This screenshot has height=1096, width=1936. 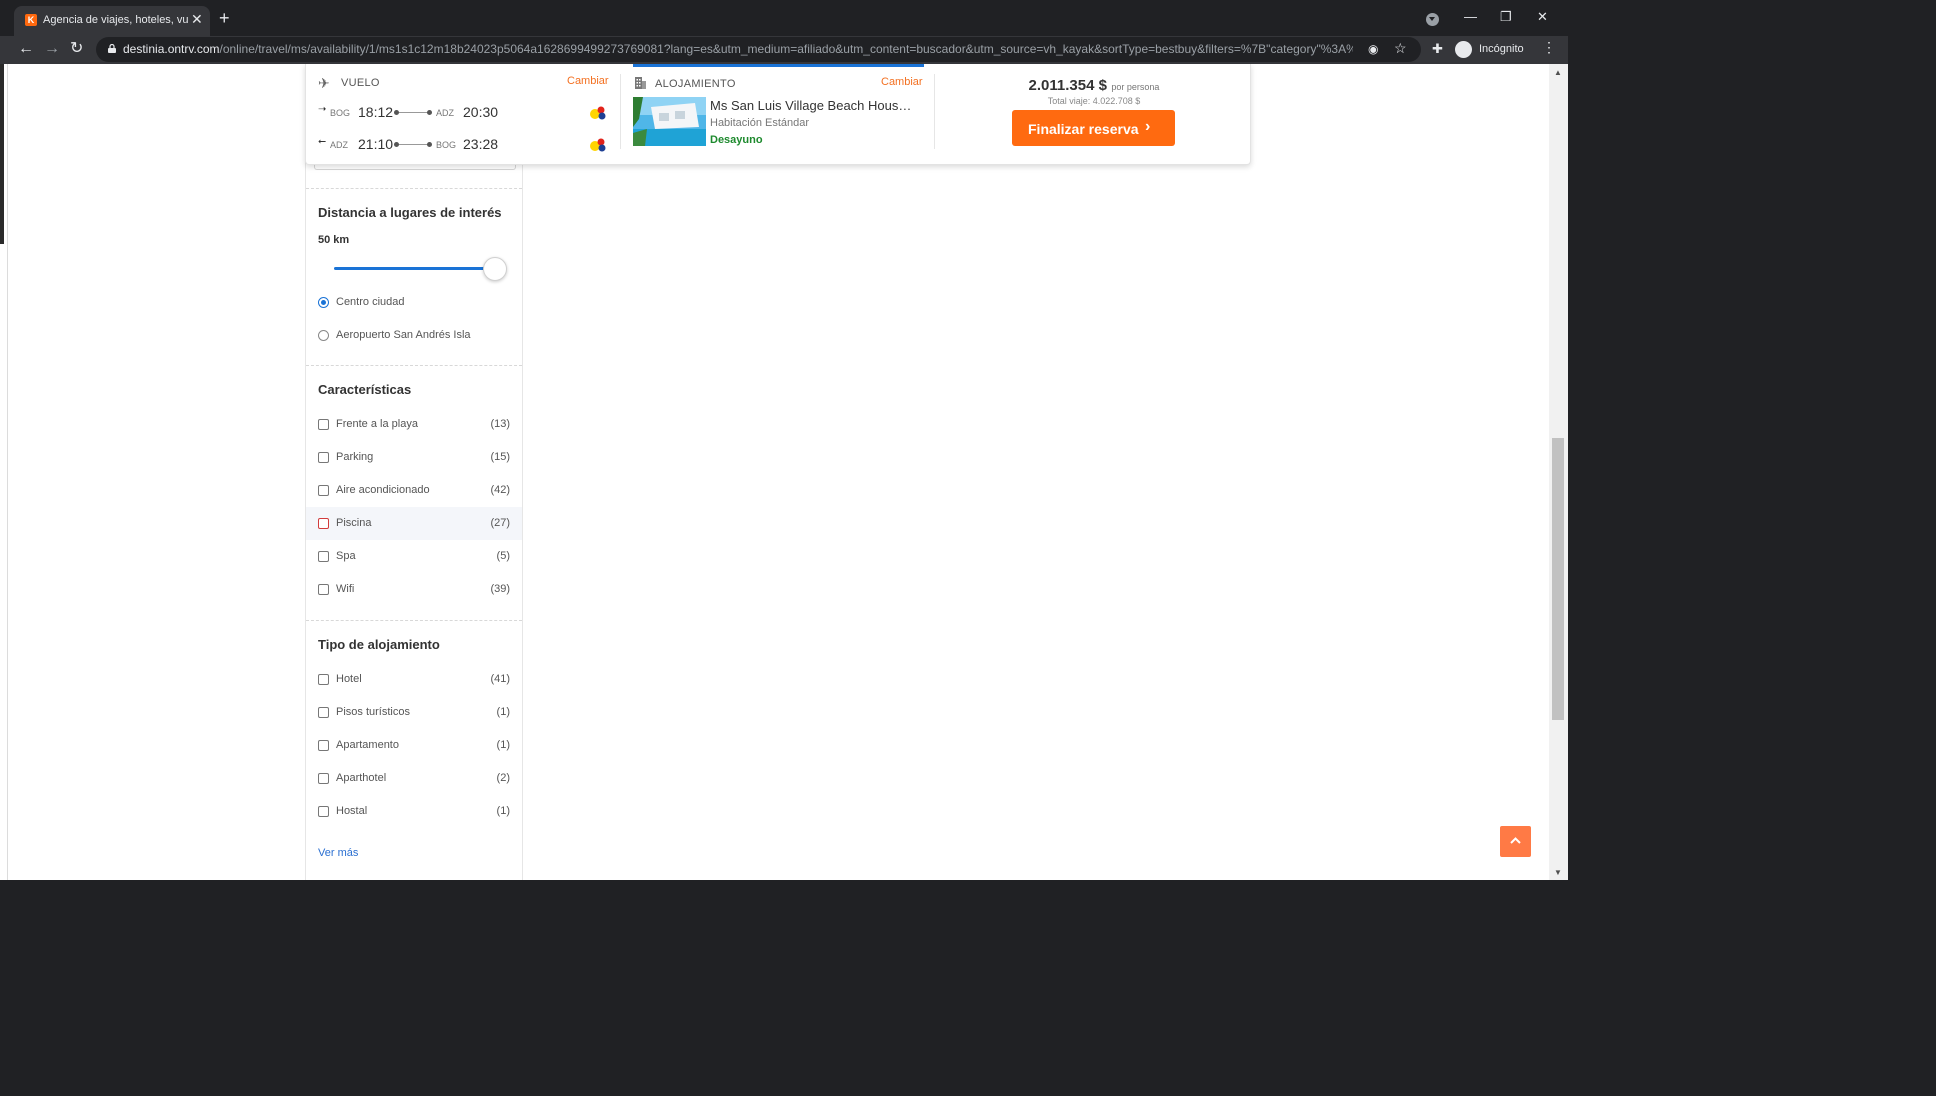 I want to click on tab-search-icon, so click(x=1432, y=19).